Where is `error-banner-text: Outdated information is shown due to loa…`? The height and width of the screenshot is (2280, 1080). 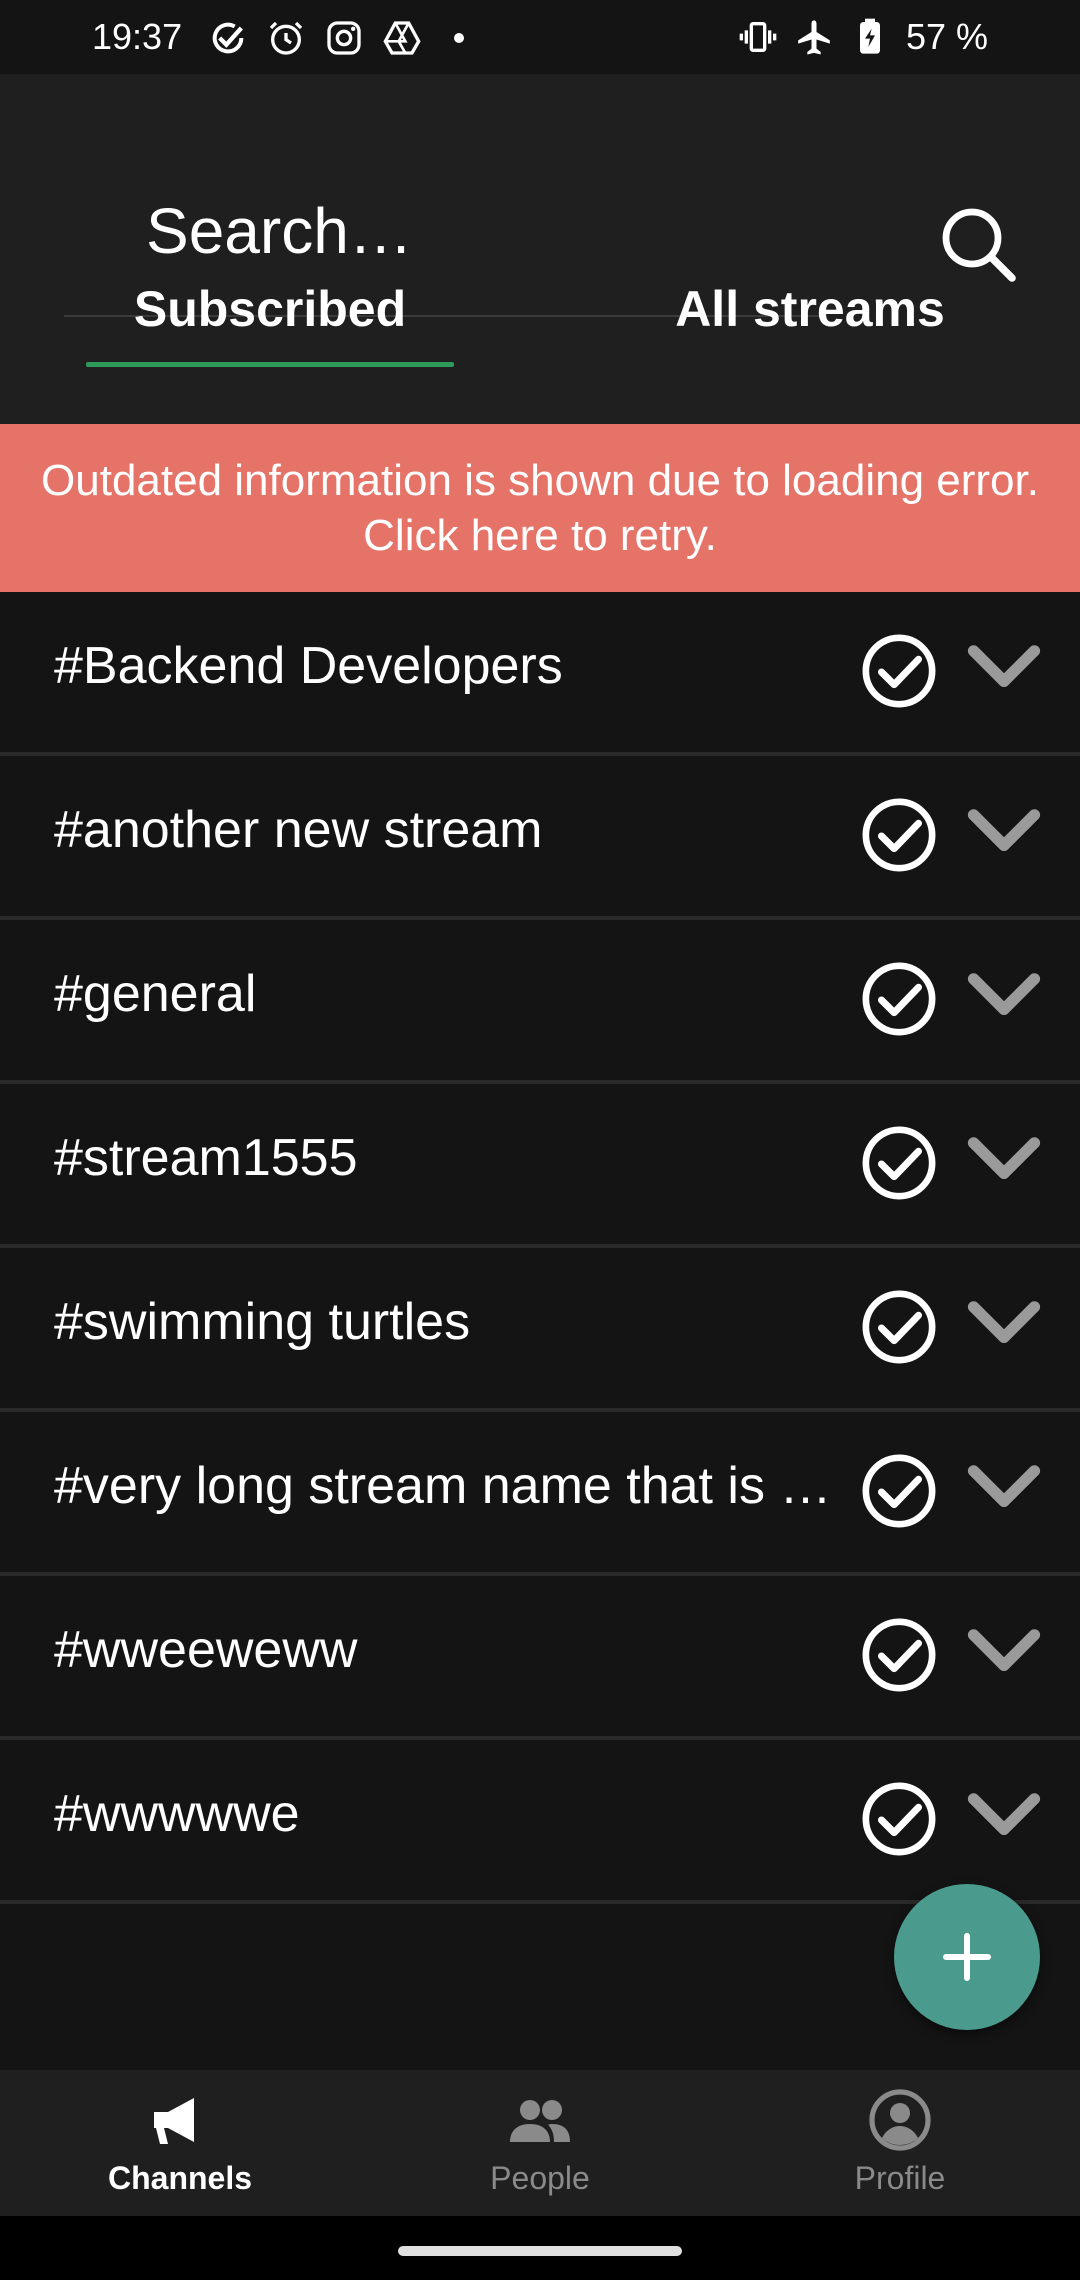 error-banner-text: Outdated information is shown due to loa… is located at coordinates (540, 508).